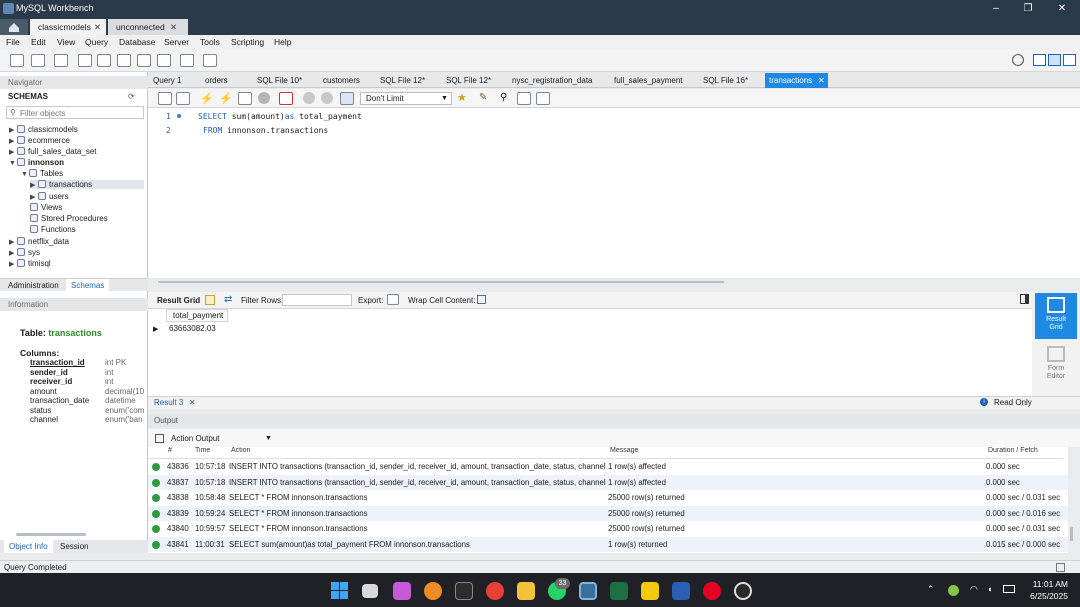  I want to click on tab-sql-file-10: SQL File 10*, so click(279, 81).